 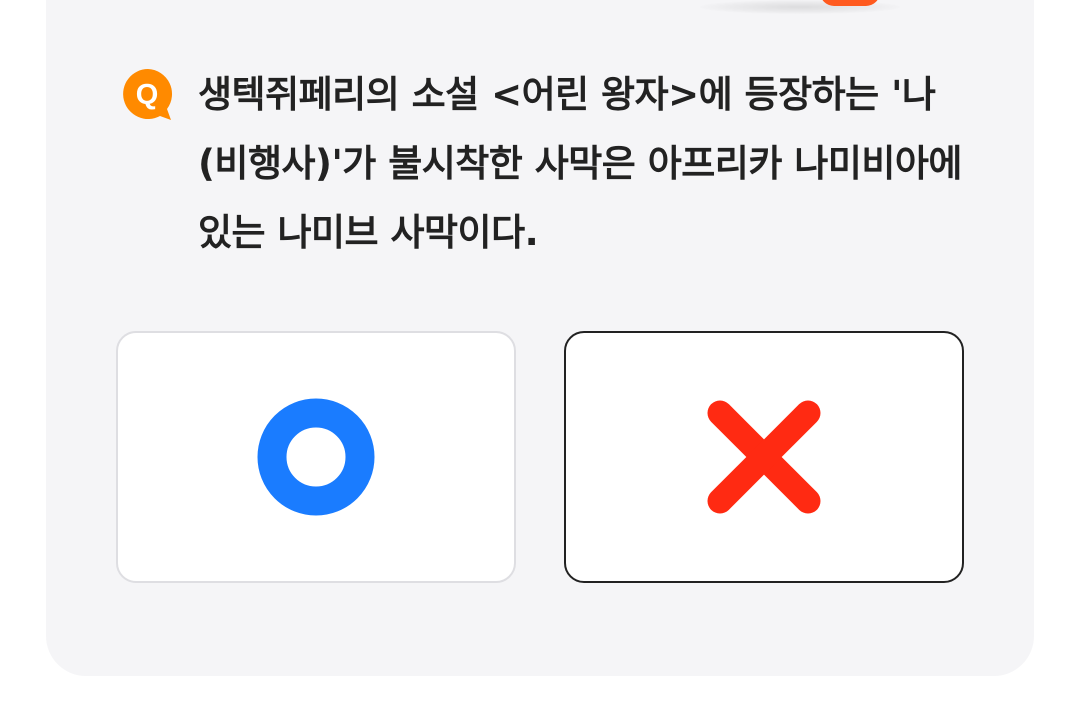 I want to click on cross-x-icon, so click(x=764, y=457).